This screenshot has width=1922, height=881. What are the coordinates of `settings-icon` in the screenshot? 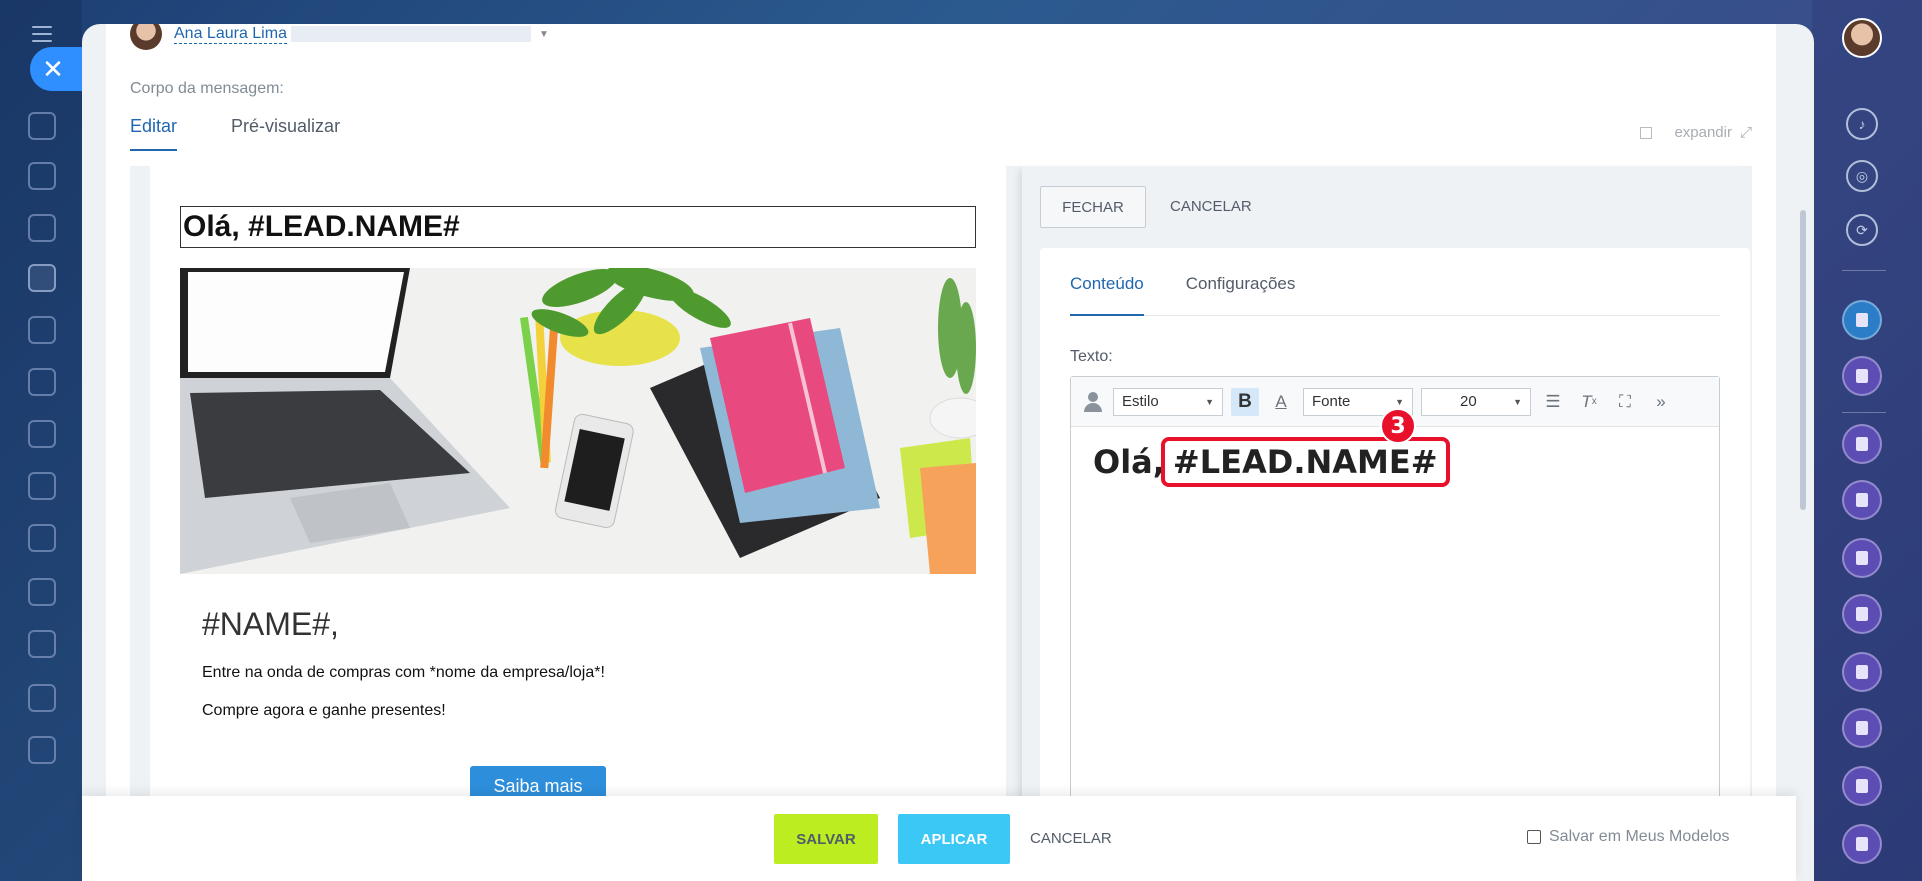 It's located at (42, 698).